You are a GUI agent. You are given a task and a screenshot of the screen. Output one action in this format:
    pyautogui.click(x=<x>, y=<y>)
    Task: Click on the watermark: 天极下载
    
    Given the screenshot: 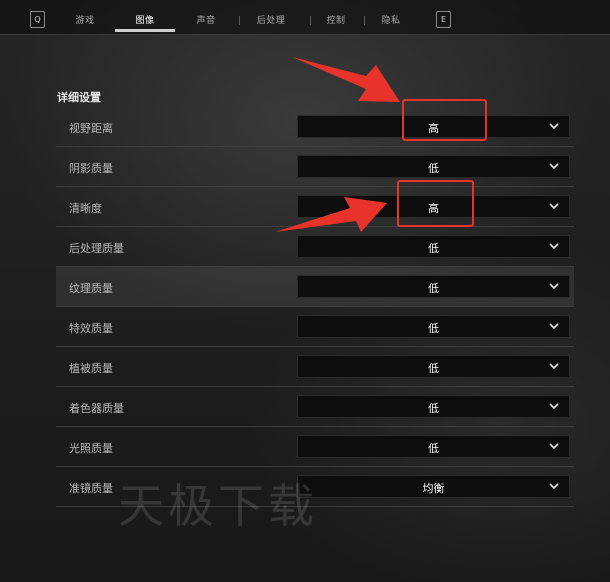 What is the action you would take?
    pyautogui.click(x=218, y=506)
    